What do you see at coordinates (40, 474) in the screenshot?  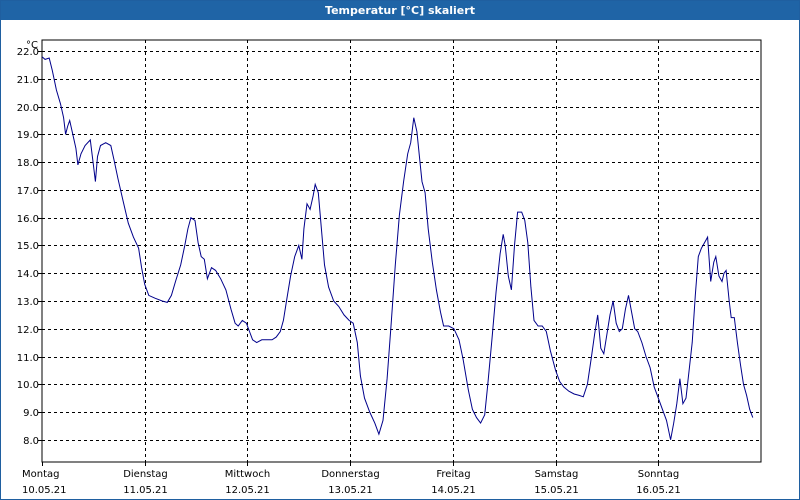 I see `x-tick-weekday: Montag` at bounding box center [40, 474].